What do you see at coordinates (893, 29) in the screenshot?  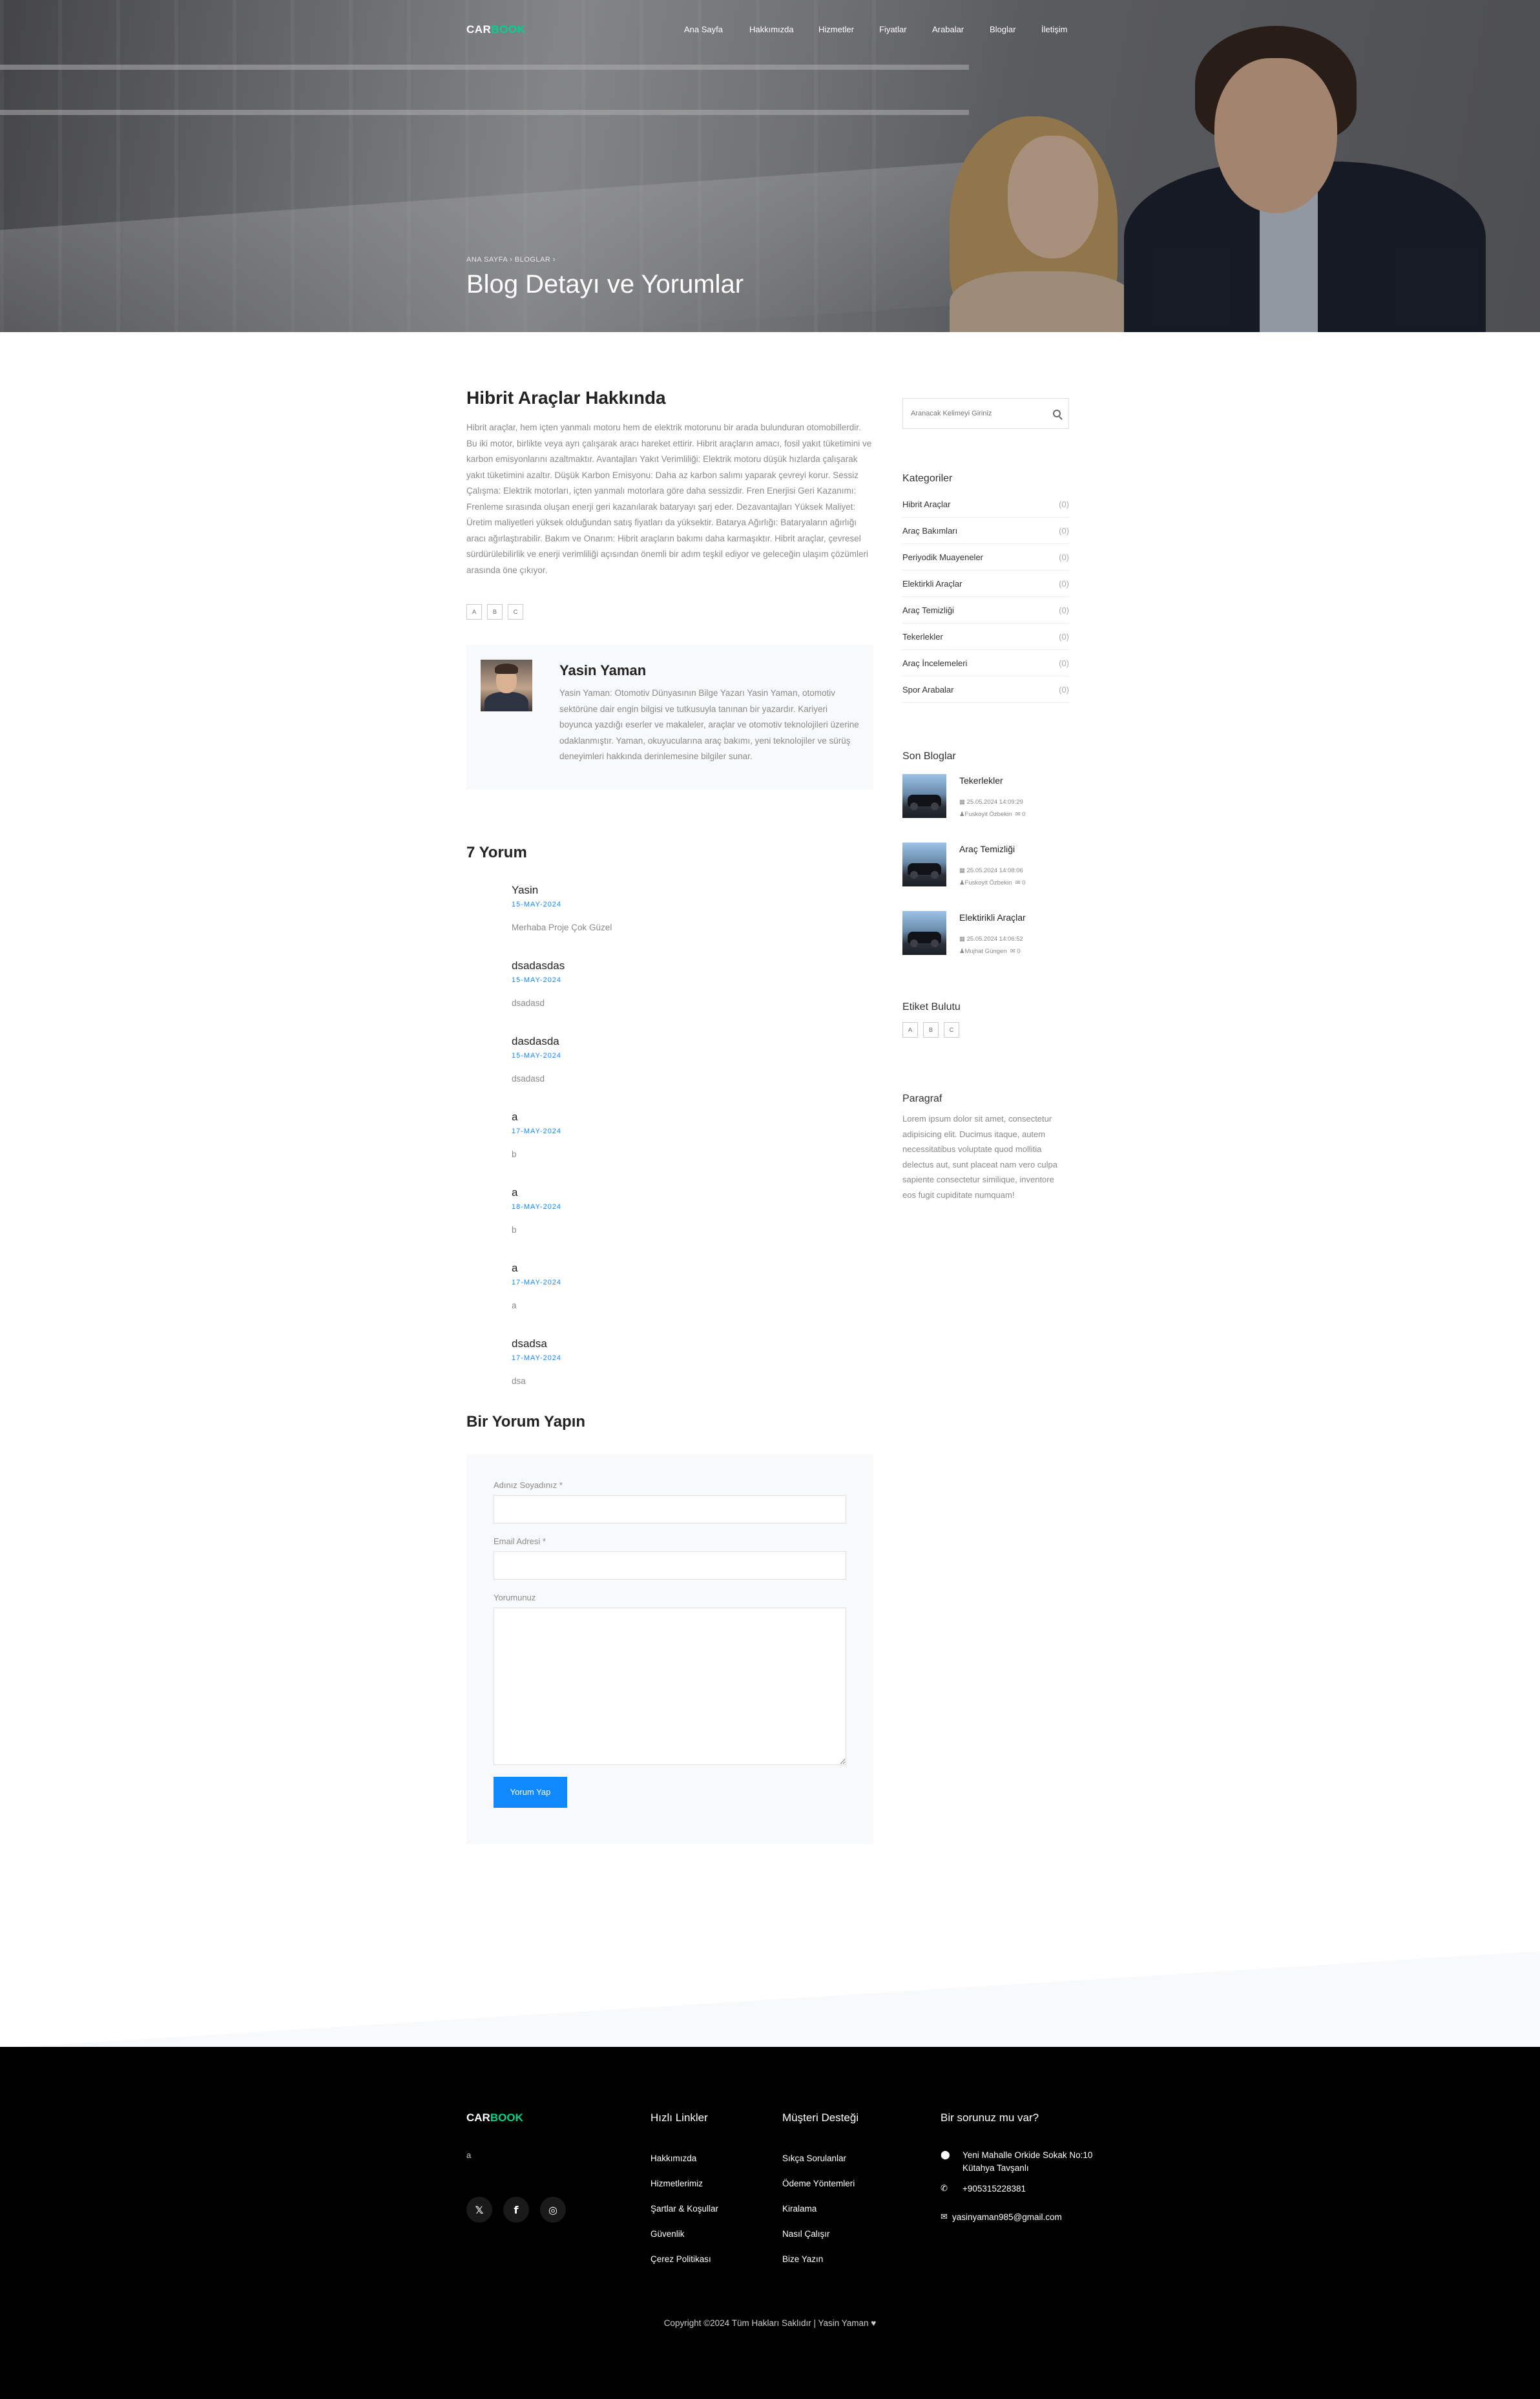 I see `nav-item-pricing: Fiyatlar` at bounding box center [893, 29].